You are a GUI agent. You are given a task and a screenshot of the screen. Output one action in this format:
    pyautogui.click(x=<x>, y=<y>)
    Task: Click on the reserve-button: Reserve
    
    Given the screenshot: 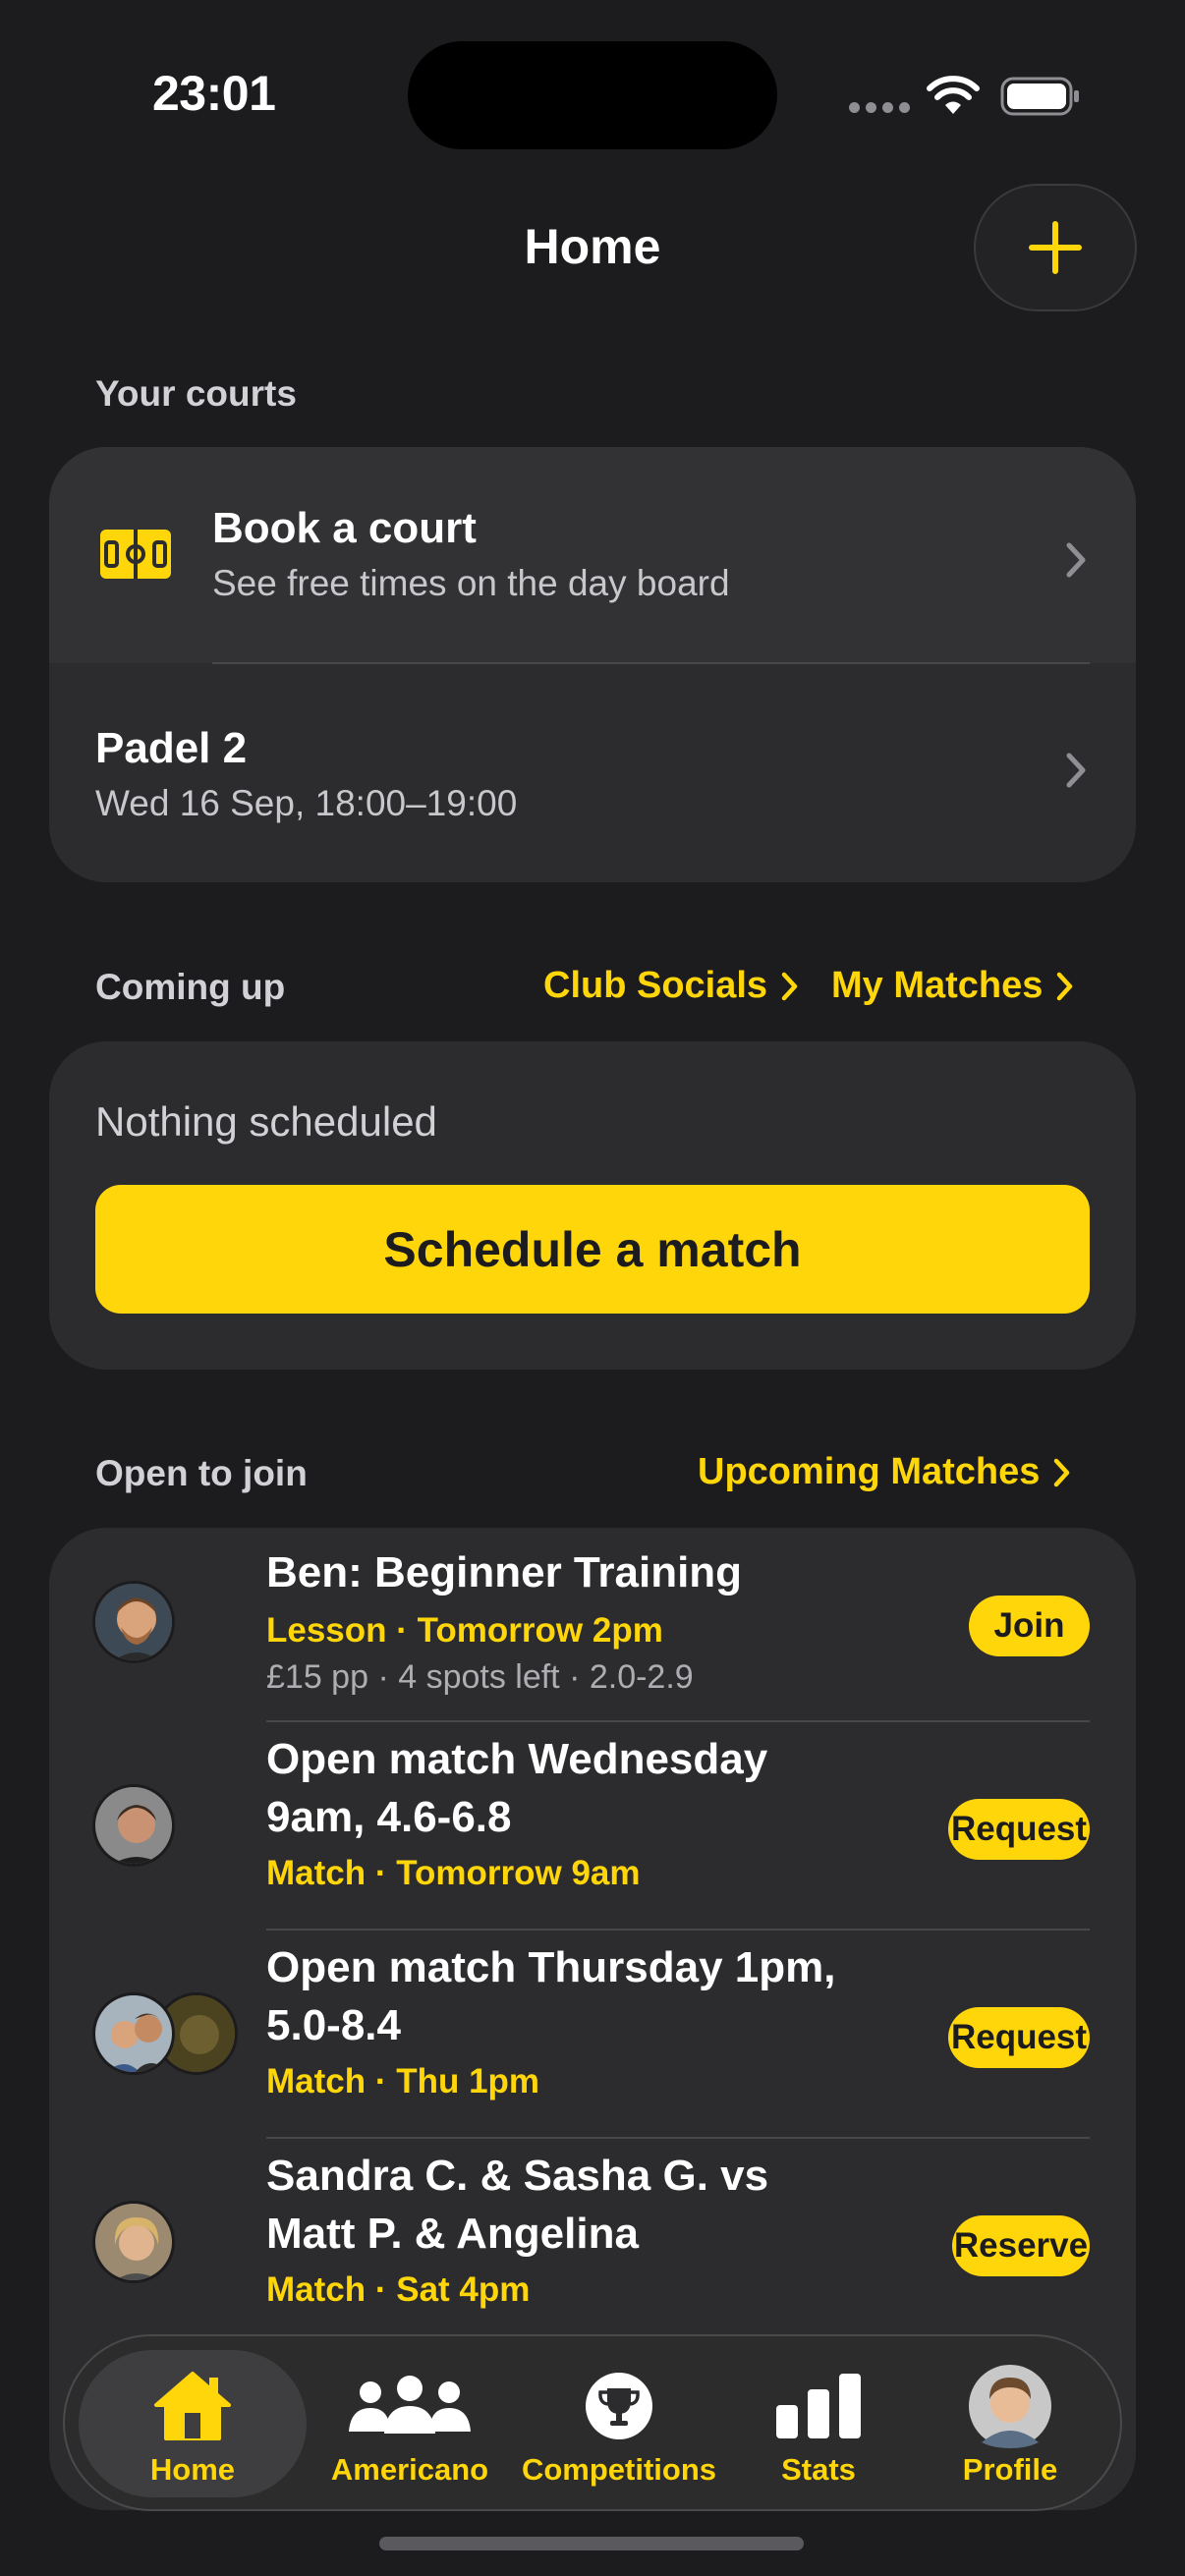 What is the action you would take?
    pyautogui.click(x=1021, y=2245)
    